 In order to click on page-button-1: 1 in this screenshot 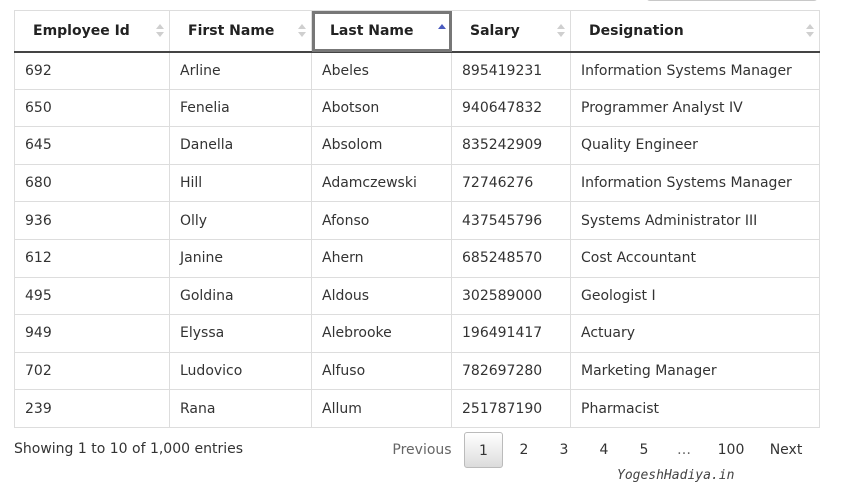, I will do `click(483, 450)`.